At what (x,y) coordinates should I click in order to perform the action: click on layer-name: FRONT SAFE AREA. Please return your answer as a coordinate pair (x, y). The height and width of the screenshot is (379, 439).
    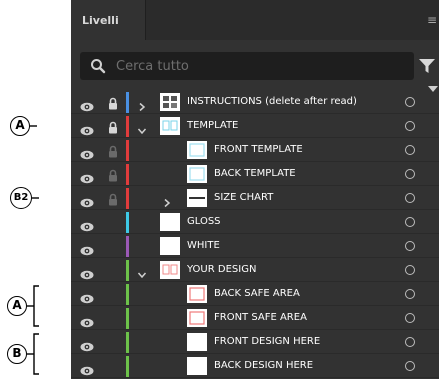
    Looking at the image, I should click on (260, 318).